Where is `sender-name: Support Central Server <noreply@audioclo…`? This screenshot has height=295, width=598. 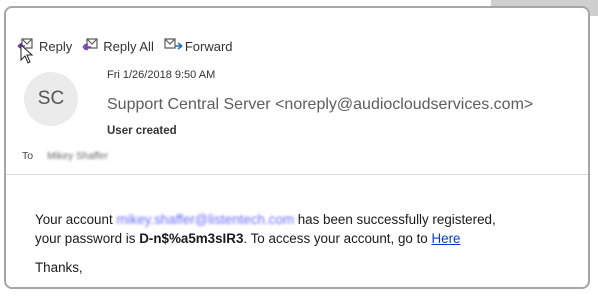 sender-name: Support Central Server <noreply@audioclo… is located at coordinates (320, 105).